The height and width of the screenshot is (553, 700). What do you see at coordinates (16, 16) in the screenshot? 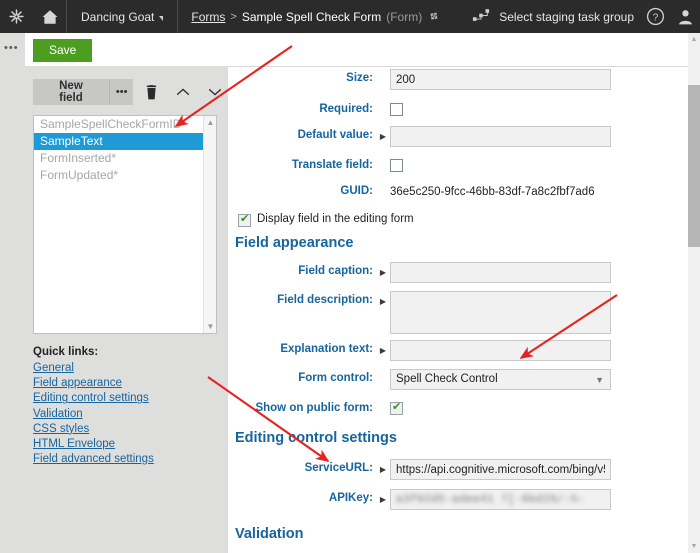
I see `kentico-asterisk-icon` at bounding box center [16, 16].